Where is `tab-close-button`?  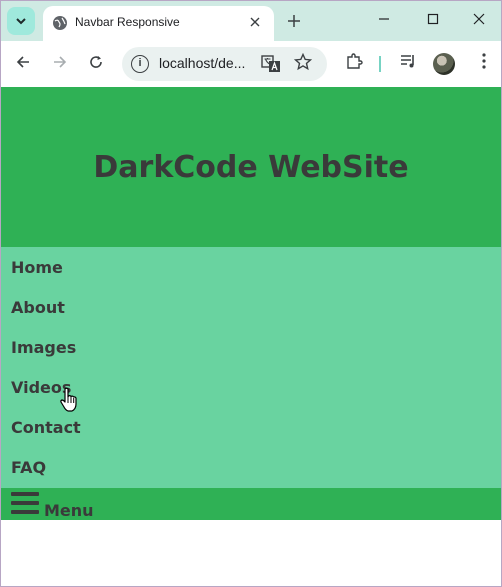
tab-close-button is located at coordinates (255, 22).